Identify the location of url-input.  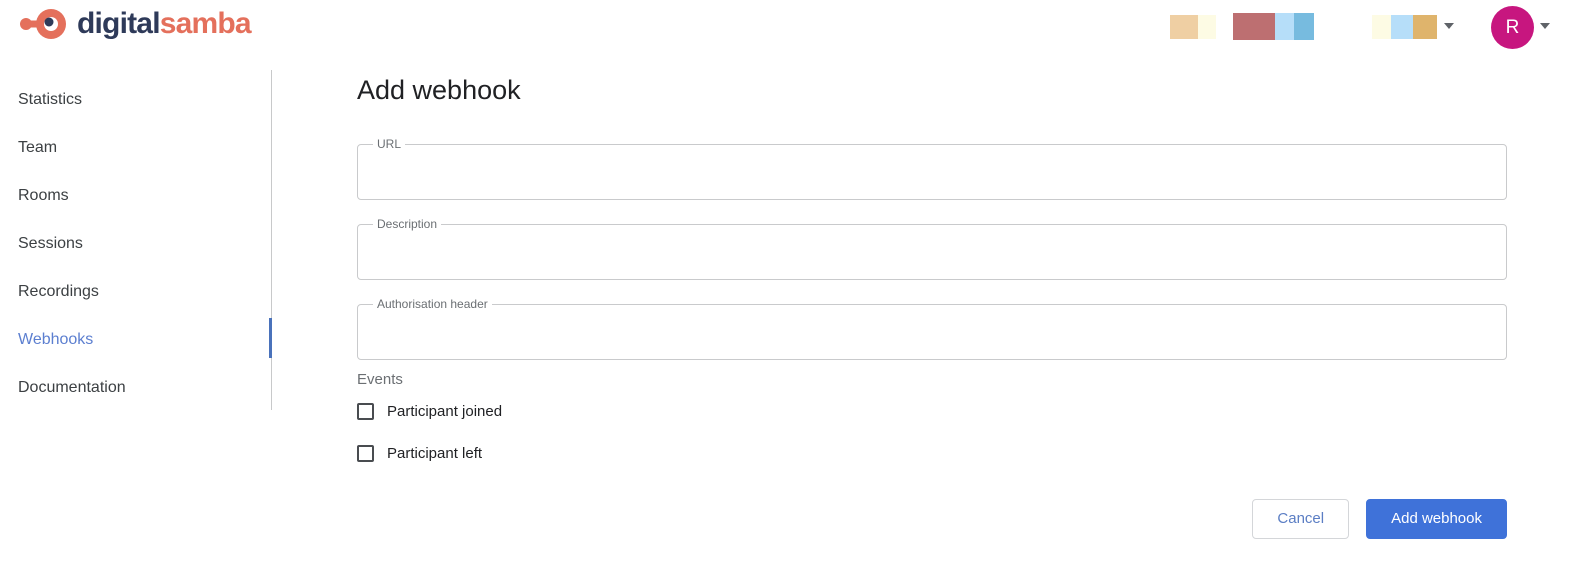
(932, 172).